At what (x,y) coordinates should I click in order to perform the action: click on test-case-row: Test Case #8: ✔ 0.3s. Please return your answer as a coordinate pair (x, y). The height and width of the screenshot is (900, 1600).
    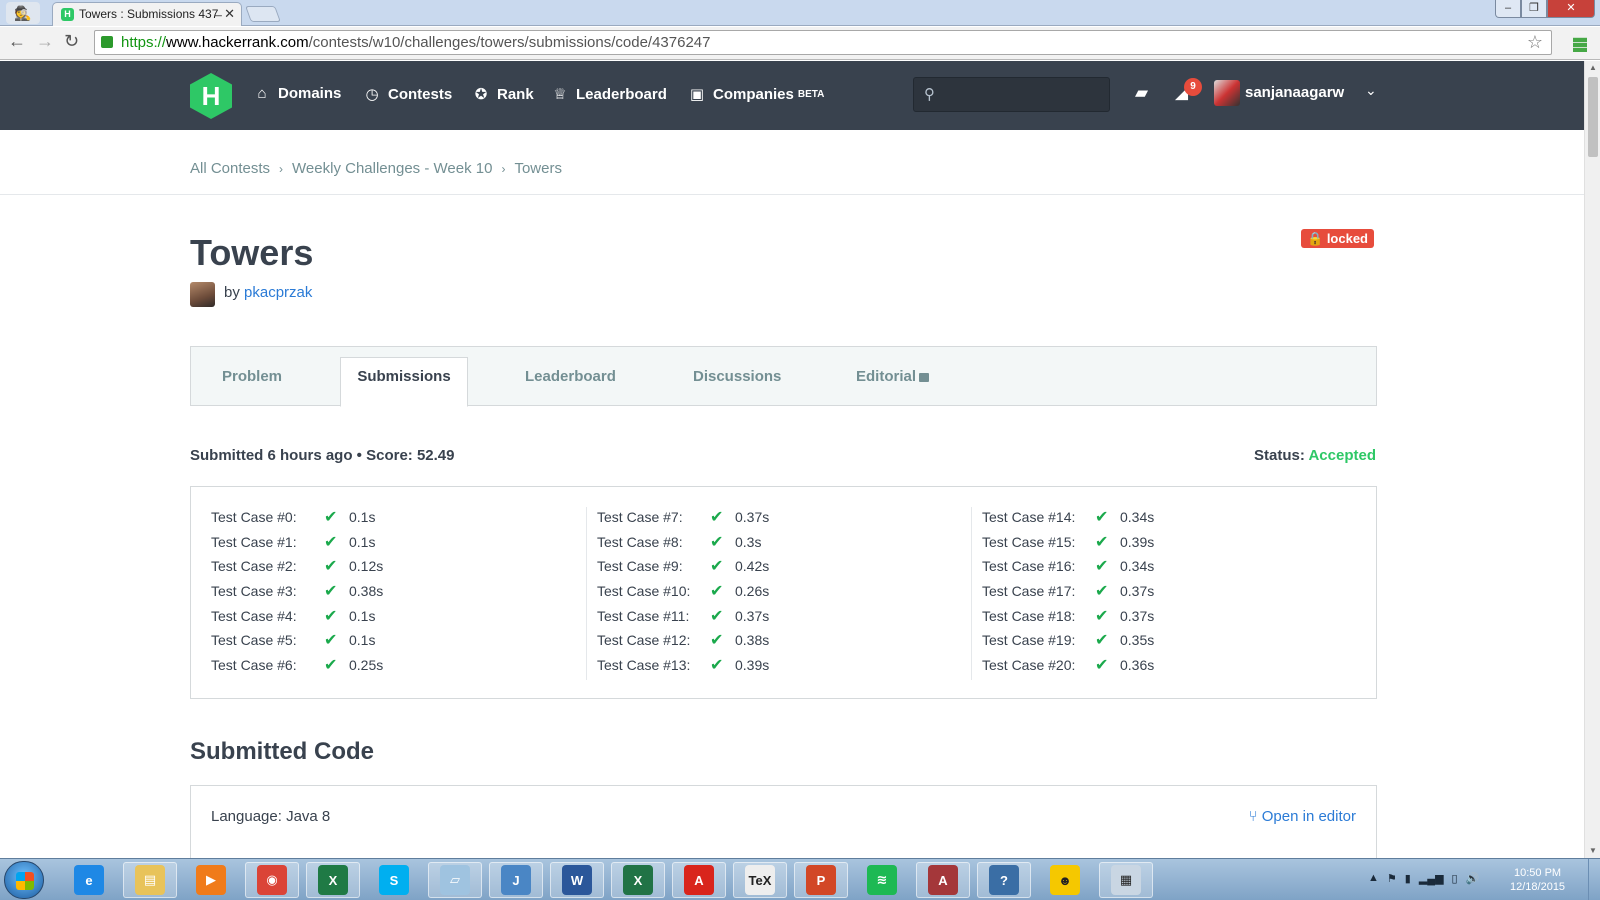
    Looking at the image, I should click on (786, 544).